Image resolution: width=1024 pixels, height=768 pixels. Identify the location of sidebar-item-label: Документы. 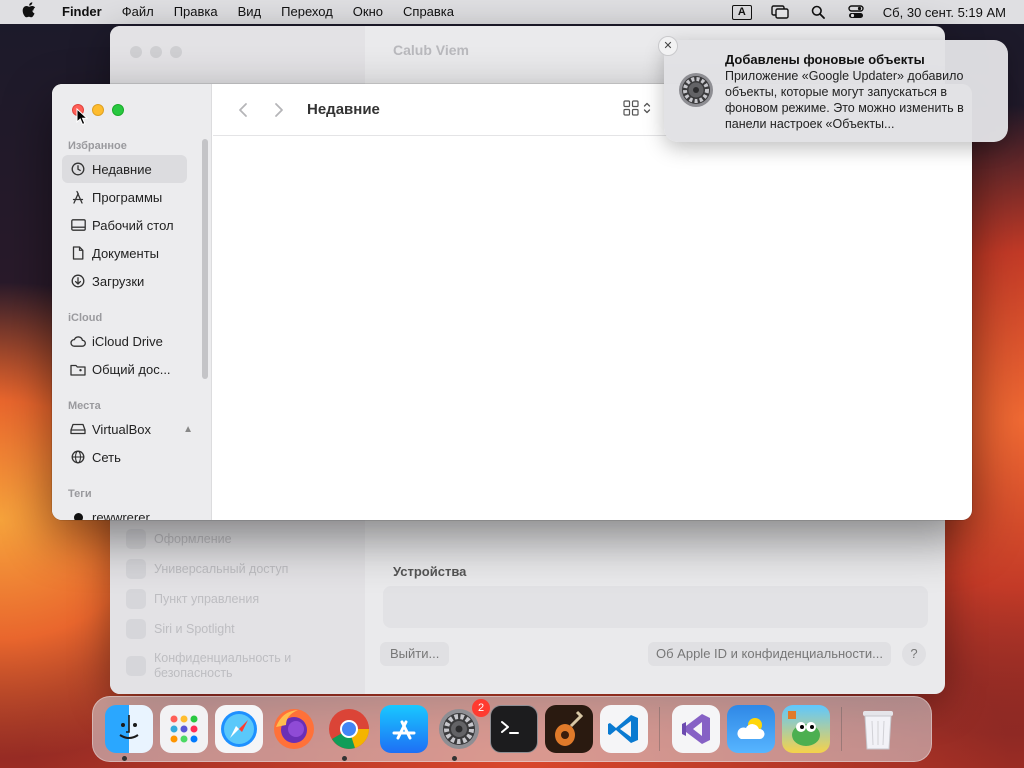
(126, 253).